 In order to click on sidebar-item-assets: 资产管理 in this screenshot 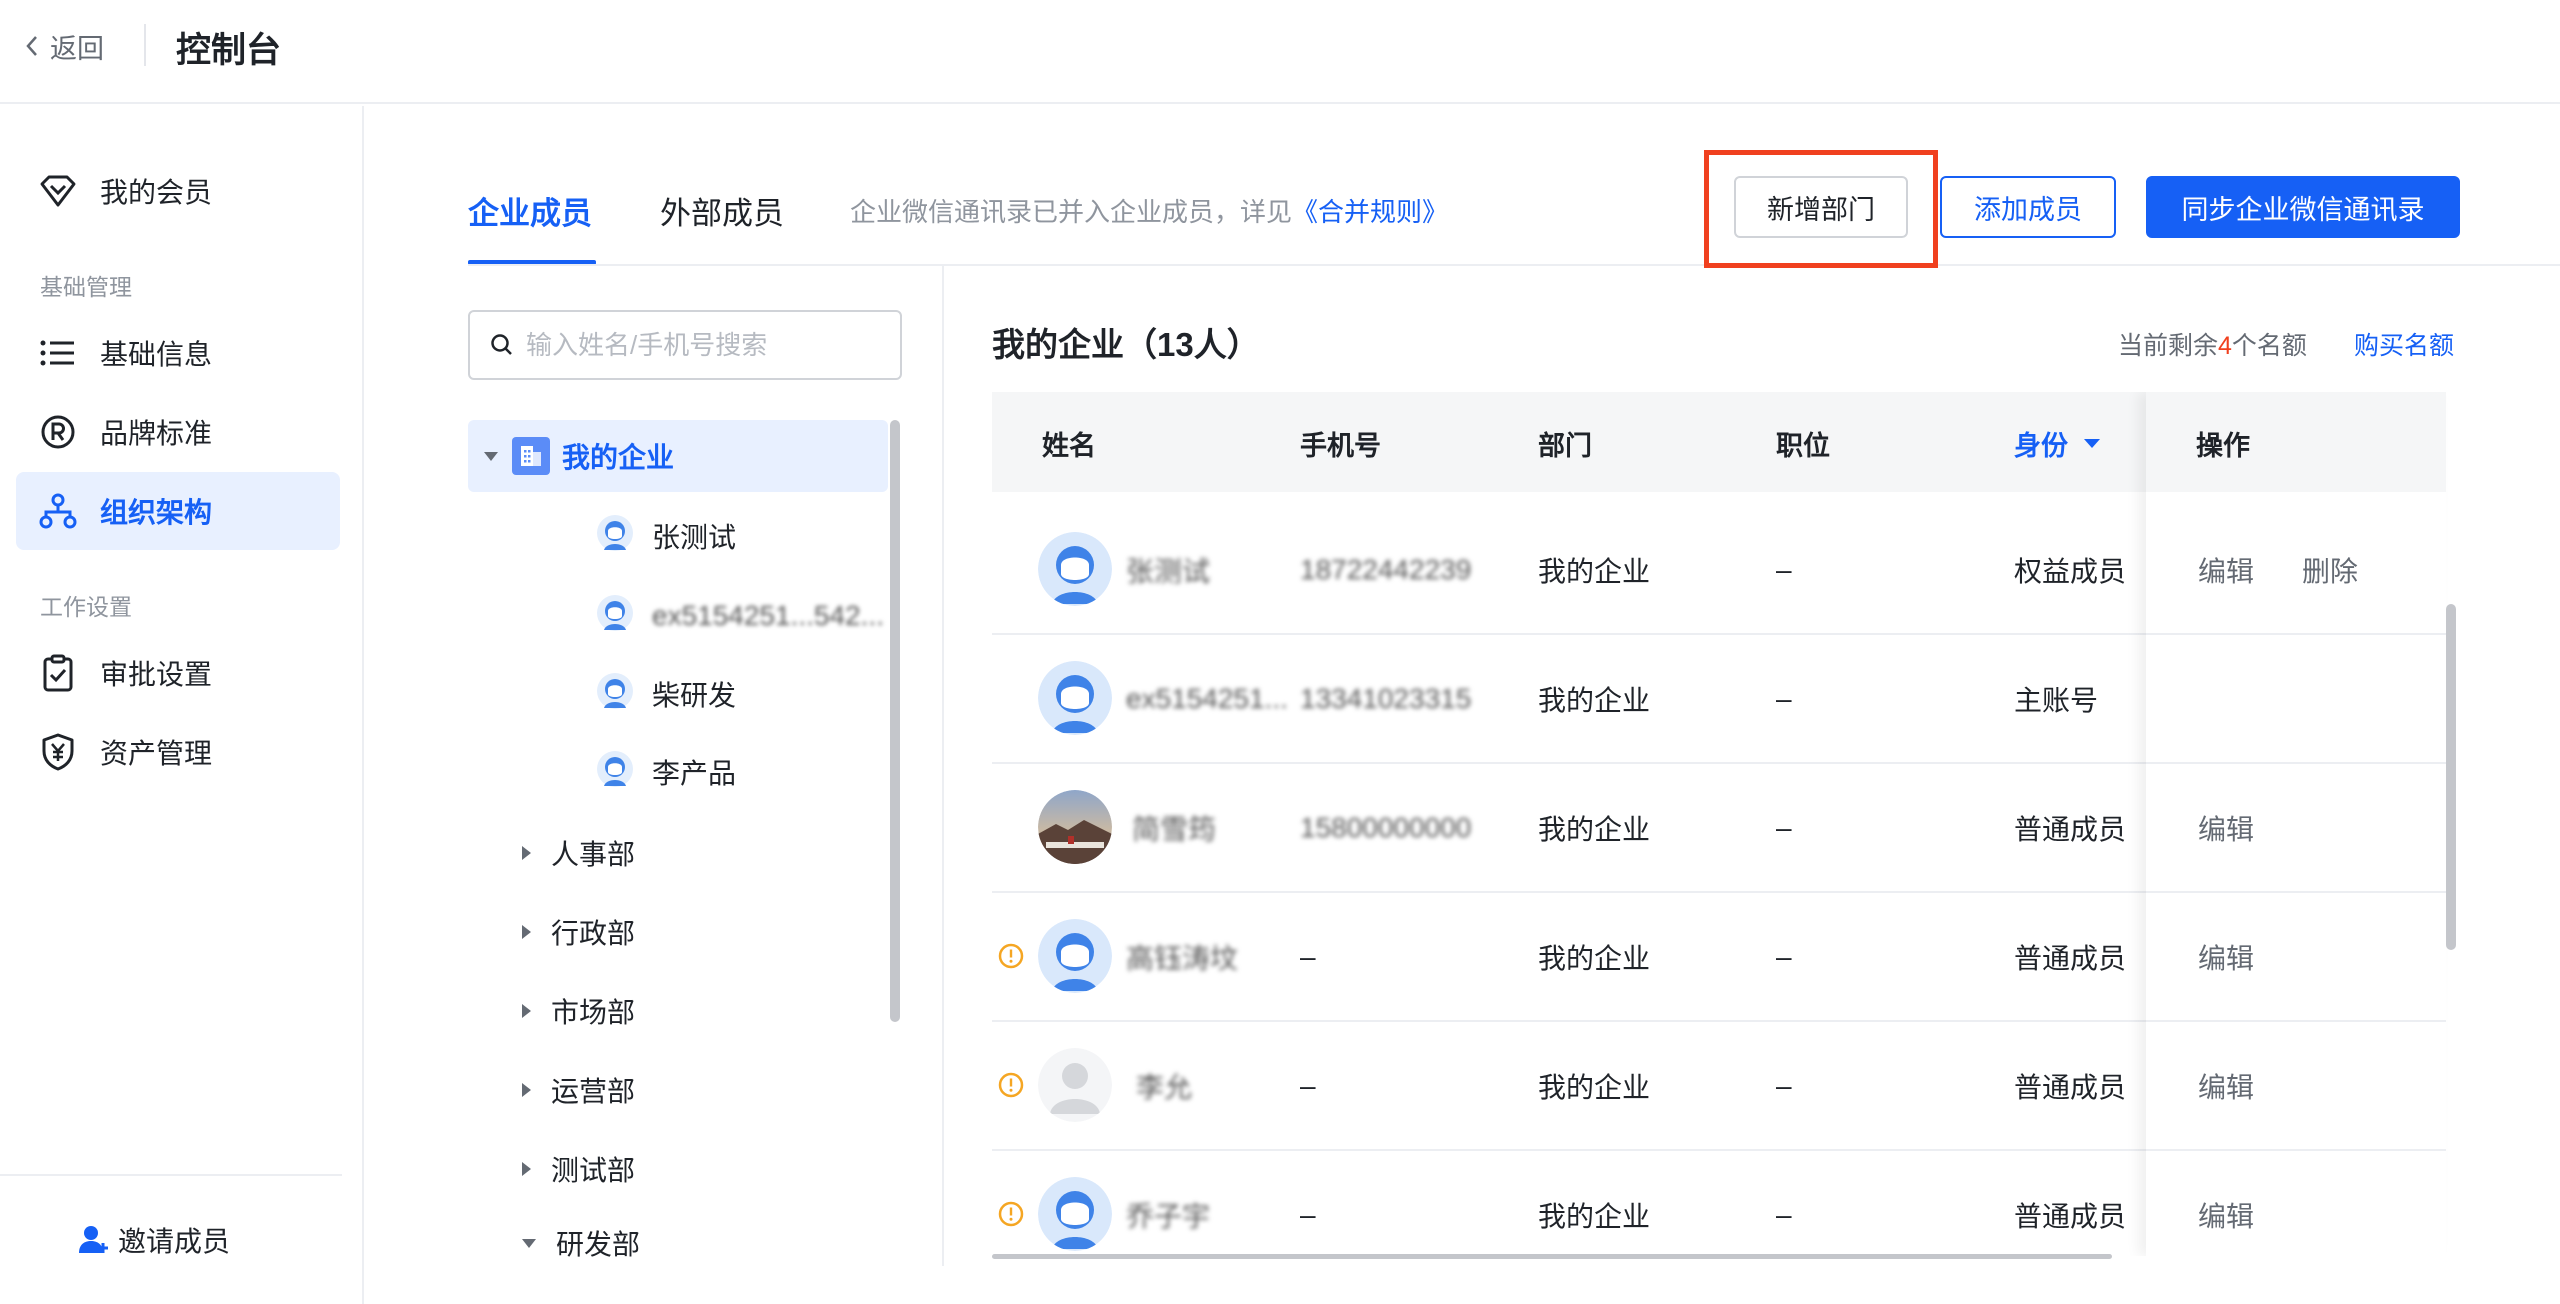, I will do `click(178, 752)`.